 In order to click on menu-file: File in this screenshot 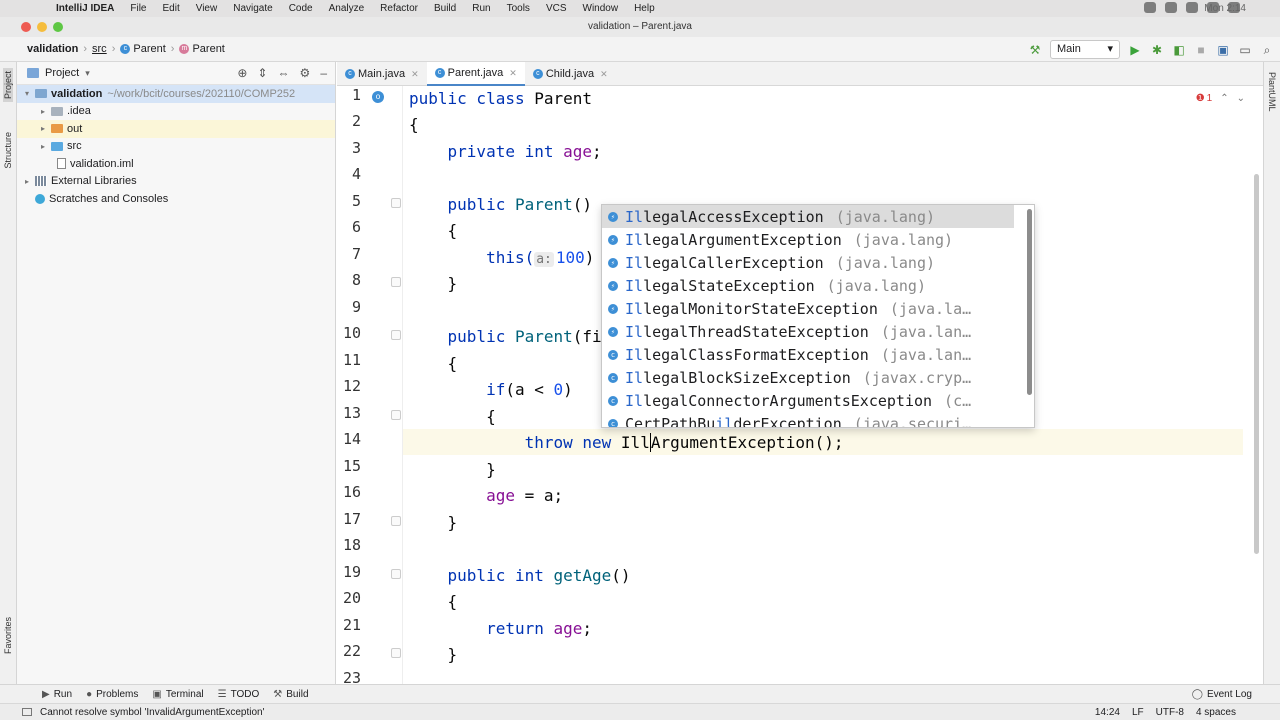, I will do `click(138, 8)`.